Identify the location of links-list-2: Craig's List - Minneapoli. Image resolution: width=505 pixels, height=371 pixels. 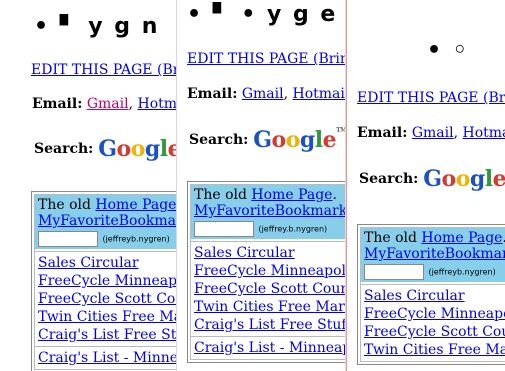
(110, 357).